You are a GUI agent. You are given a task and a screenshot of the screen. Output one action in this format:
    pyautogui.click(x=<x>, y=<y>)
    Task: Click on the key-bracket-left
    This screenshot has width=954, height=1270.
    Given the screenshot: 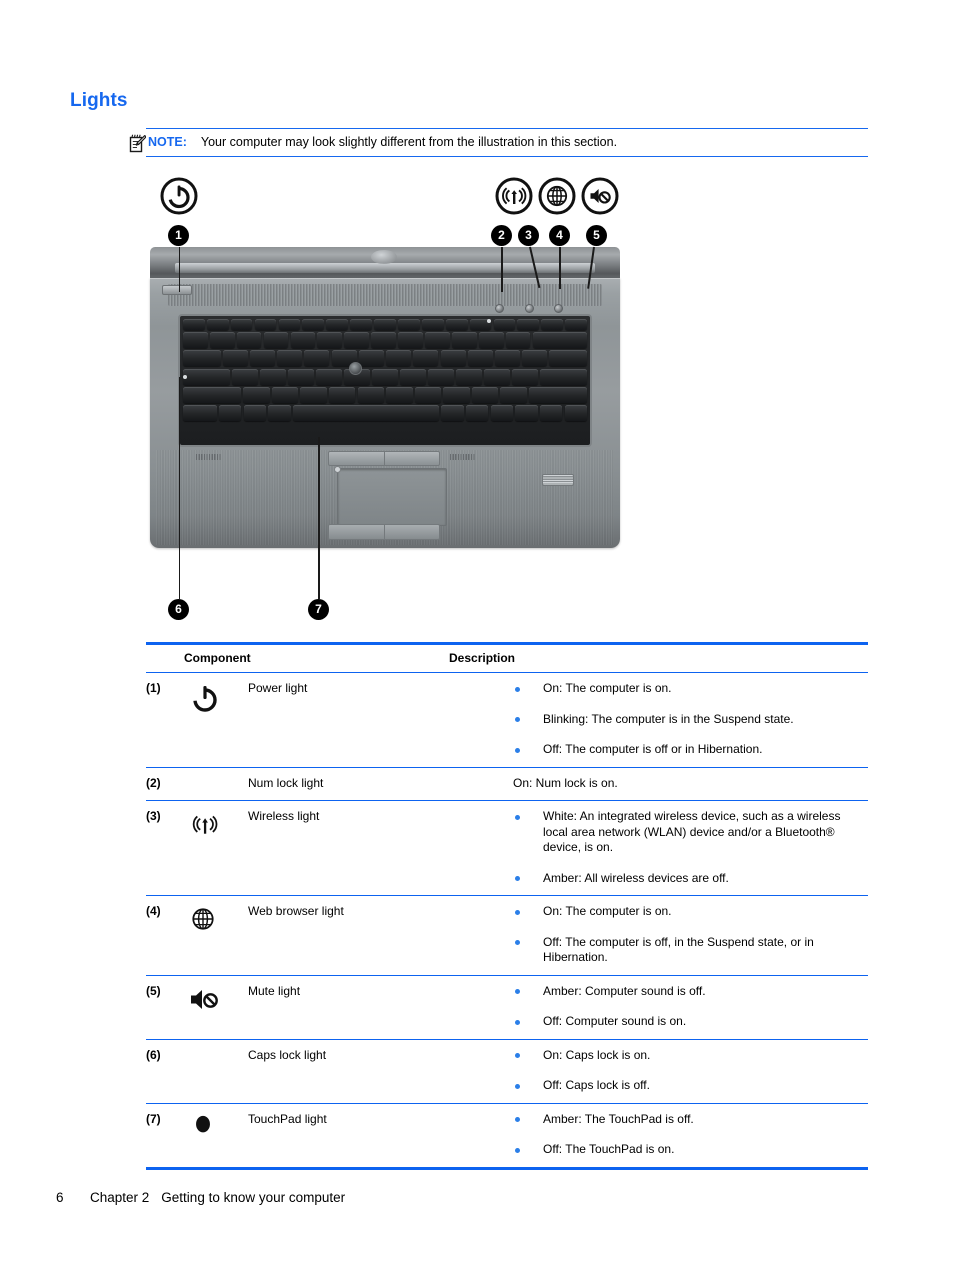 What is the action you would take?
    pyautogui.click(x=507, y=358)
    